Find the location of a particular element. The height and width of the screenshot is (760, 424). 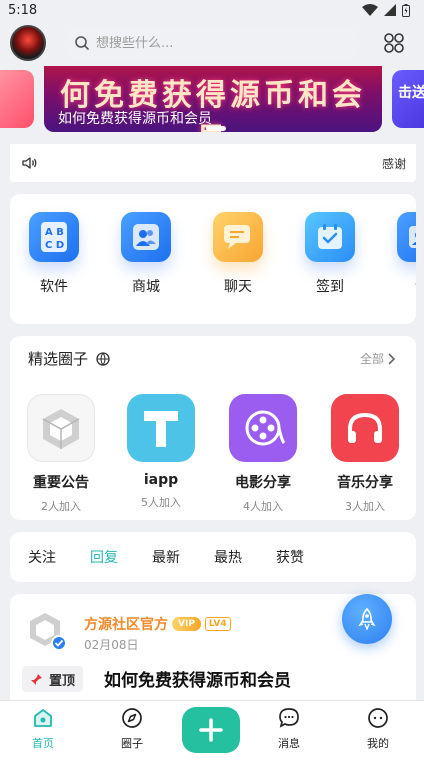

top-header is located at coordinates (212, 43).